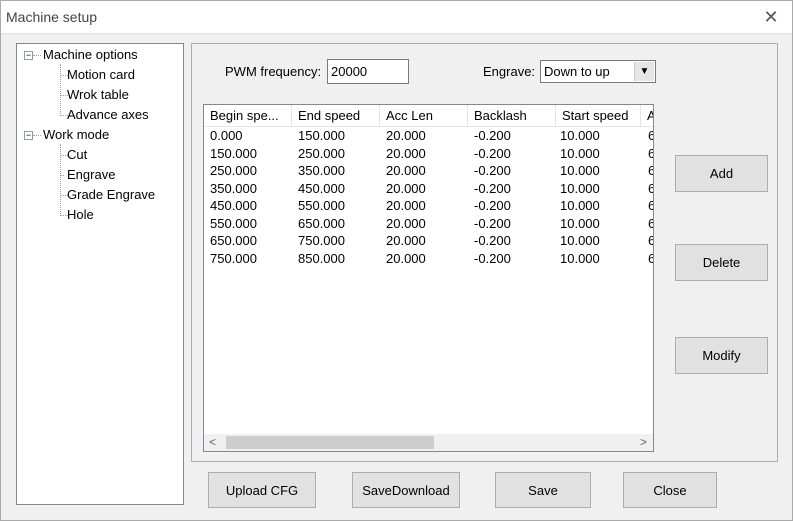 Image resolution: width=793 pixels, height=521 pixels. Describe the element at coordinates (336, 115) in the screenshot. I see `column-header-end-speed: End speed` at that location.